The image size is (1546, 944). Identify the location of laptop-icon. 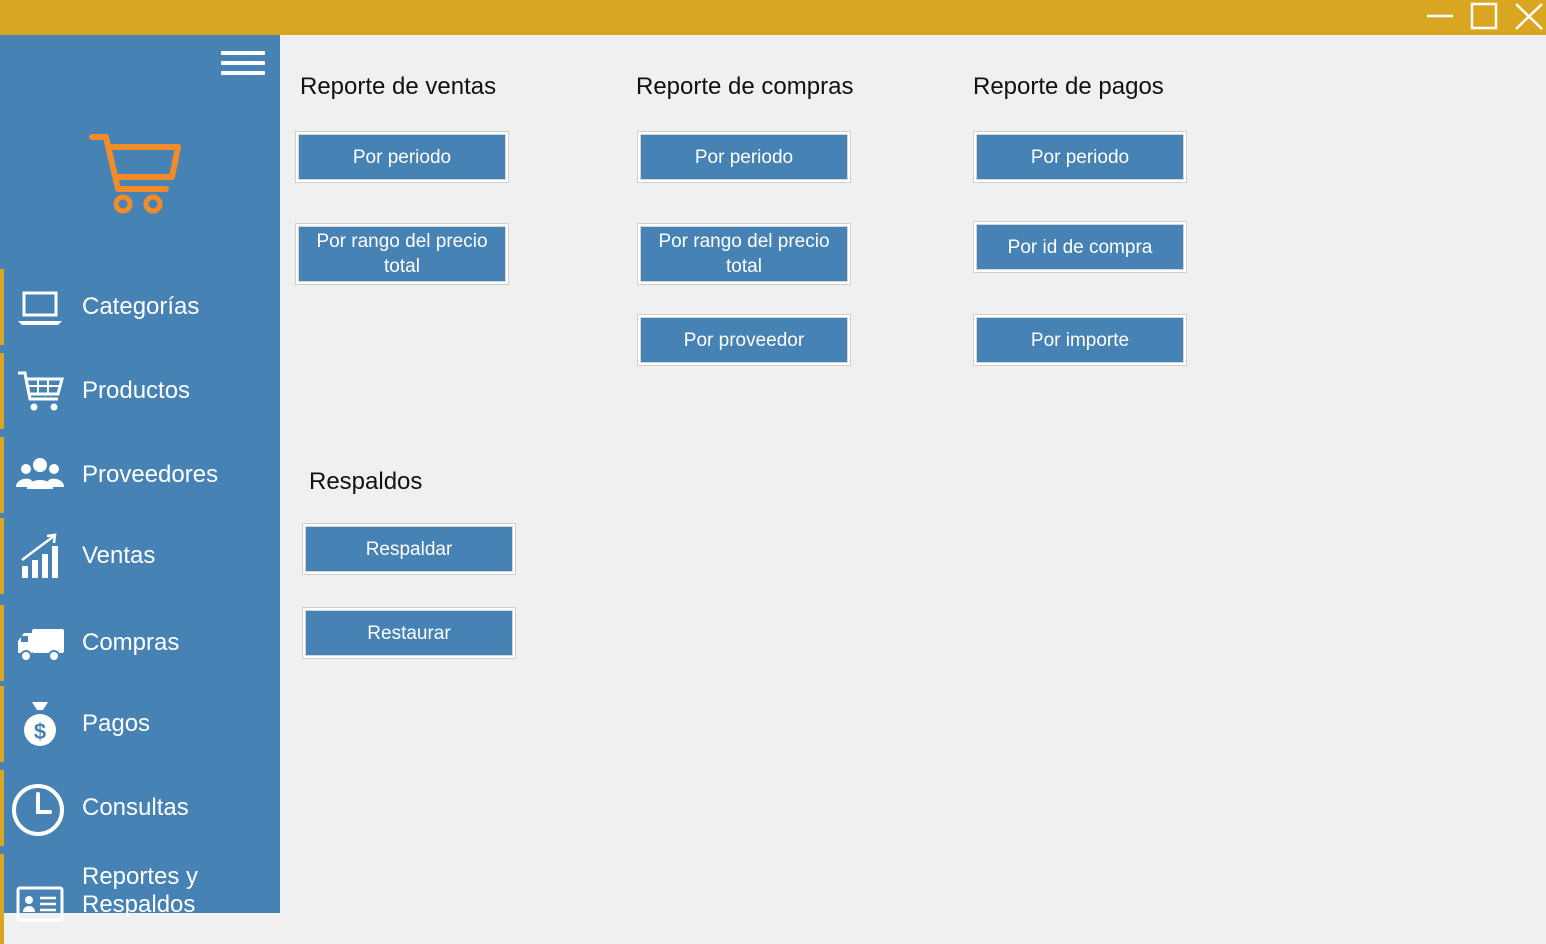
(40, 307).